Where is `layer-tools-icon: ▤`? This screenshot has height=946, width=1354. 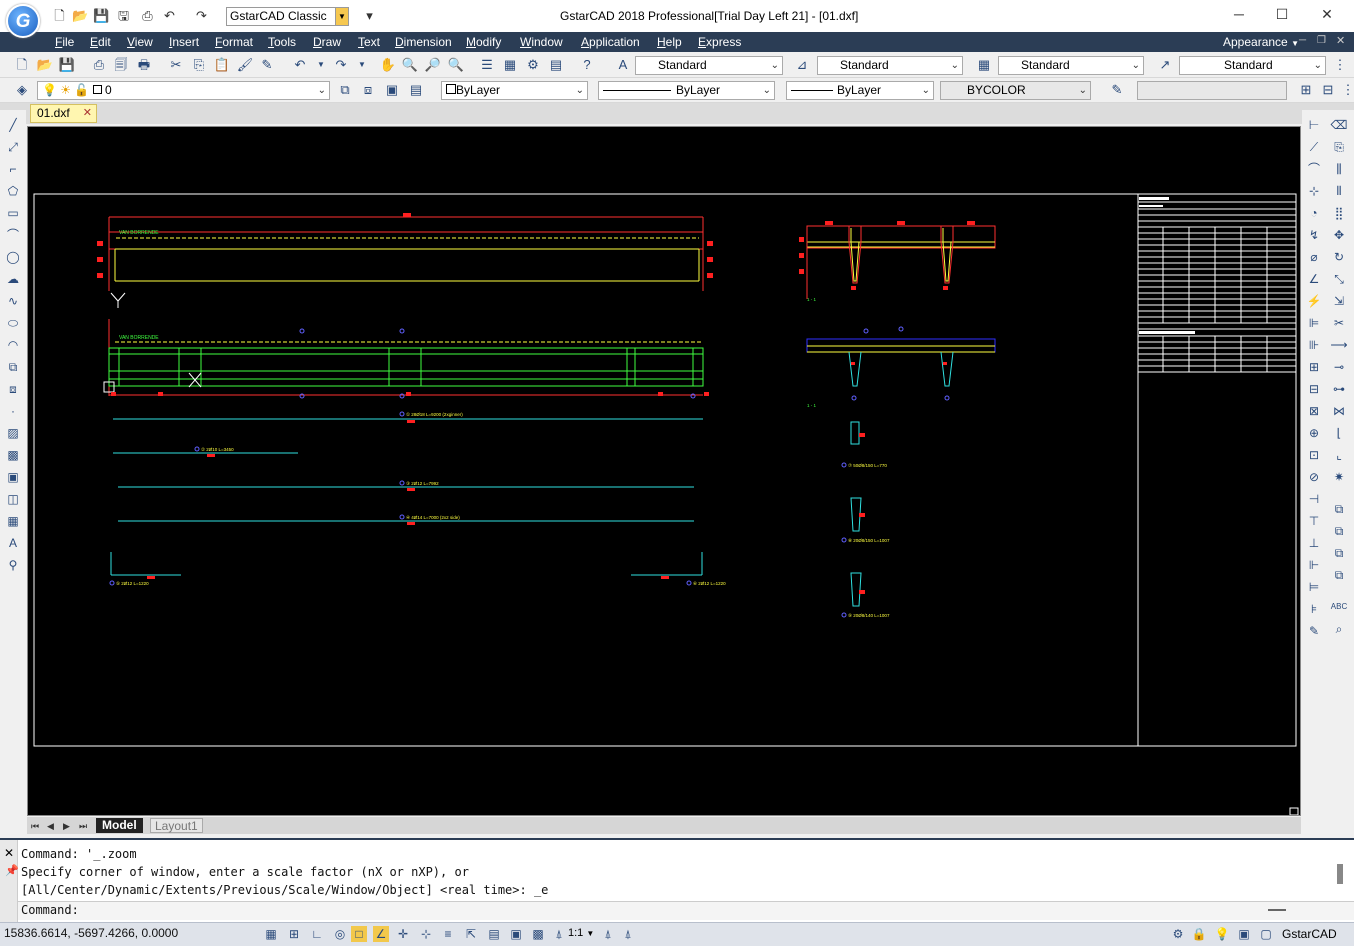 layer-tools-icon: ▤ is located at coordinates (416, 90).